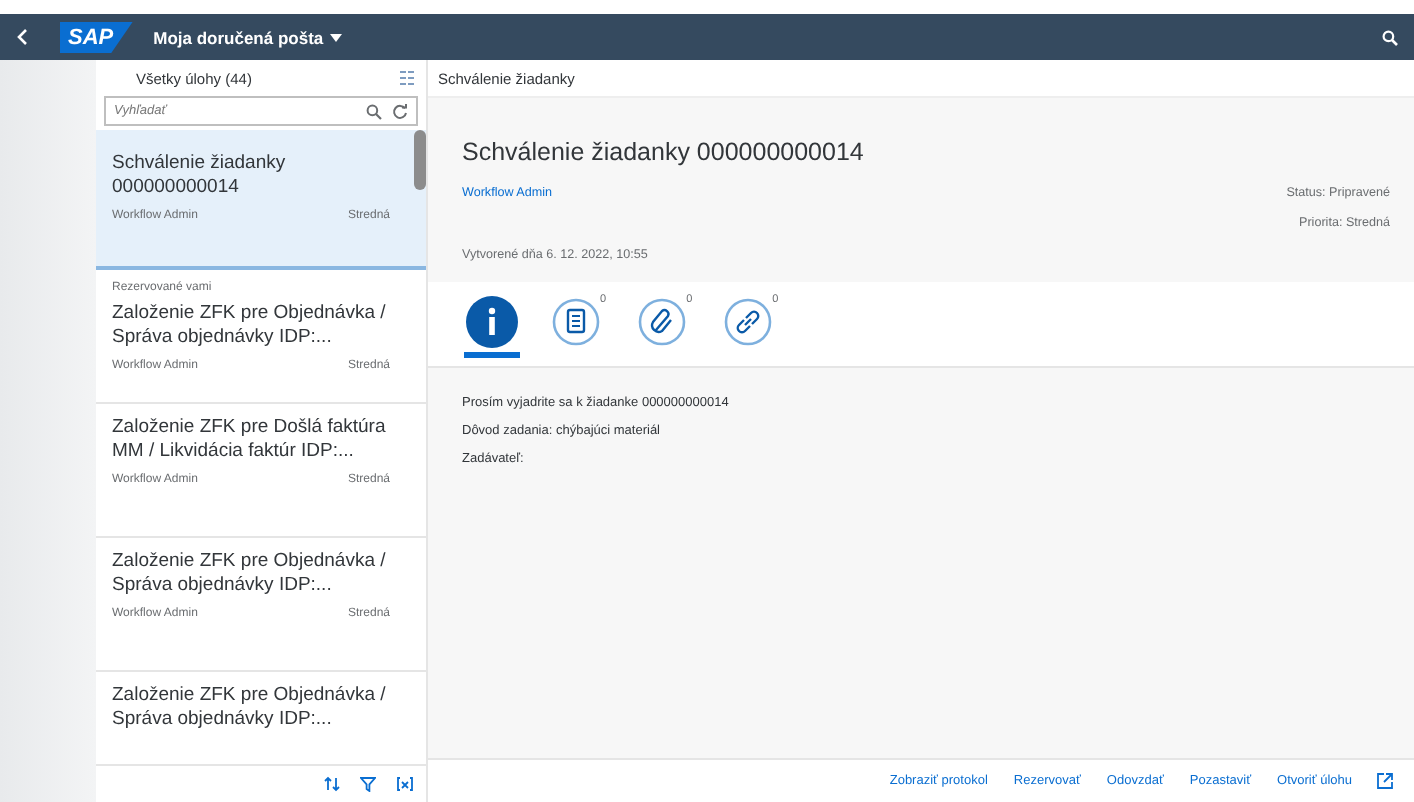 The image size is (1414, 802). What do you see at coordinates (748, 322) in the screenshot?
I see `link-icon` at bounding box center [748, 322].